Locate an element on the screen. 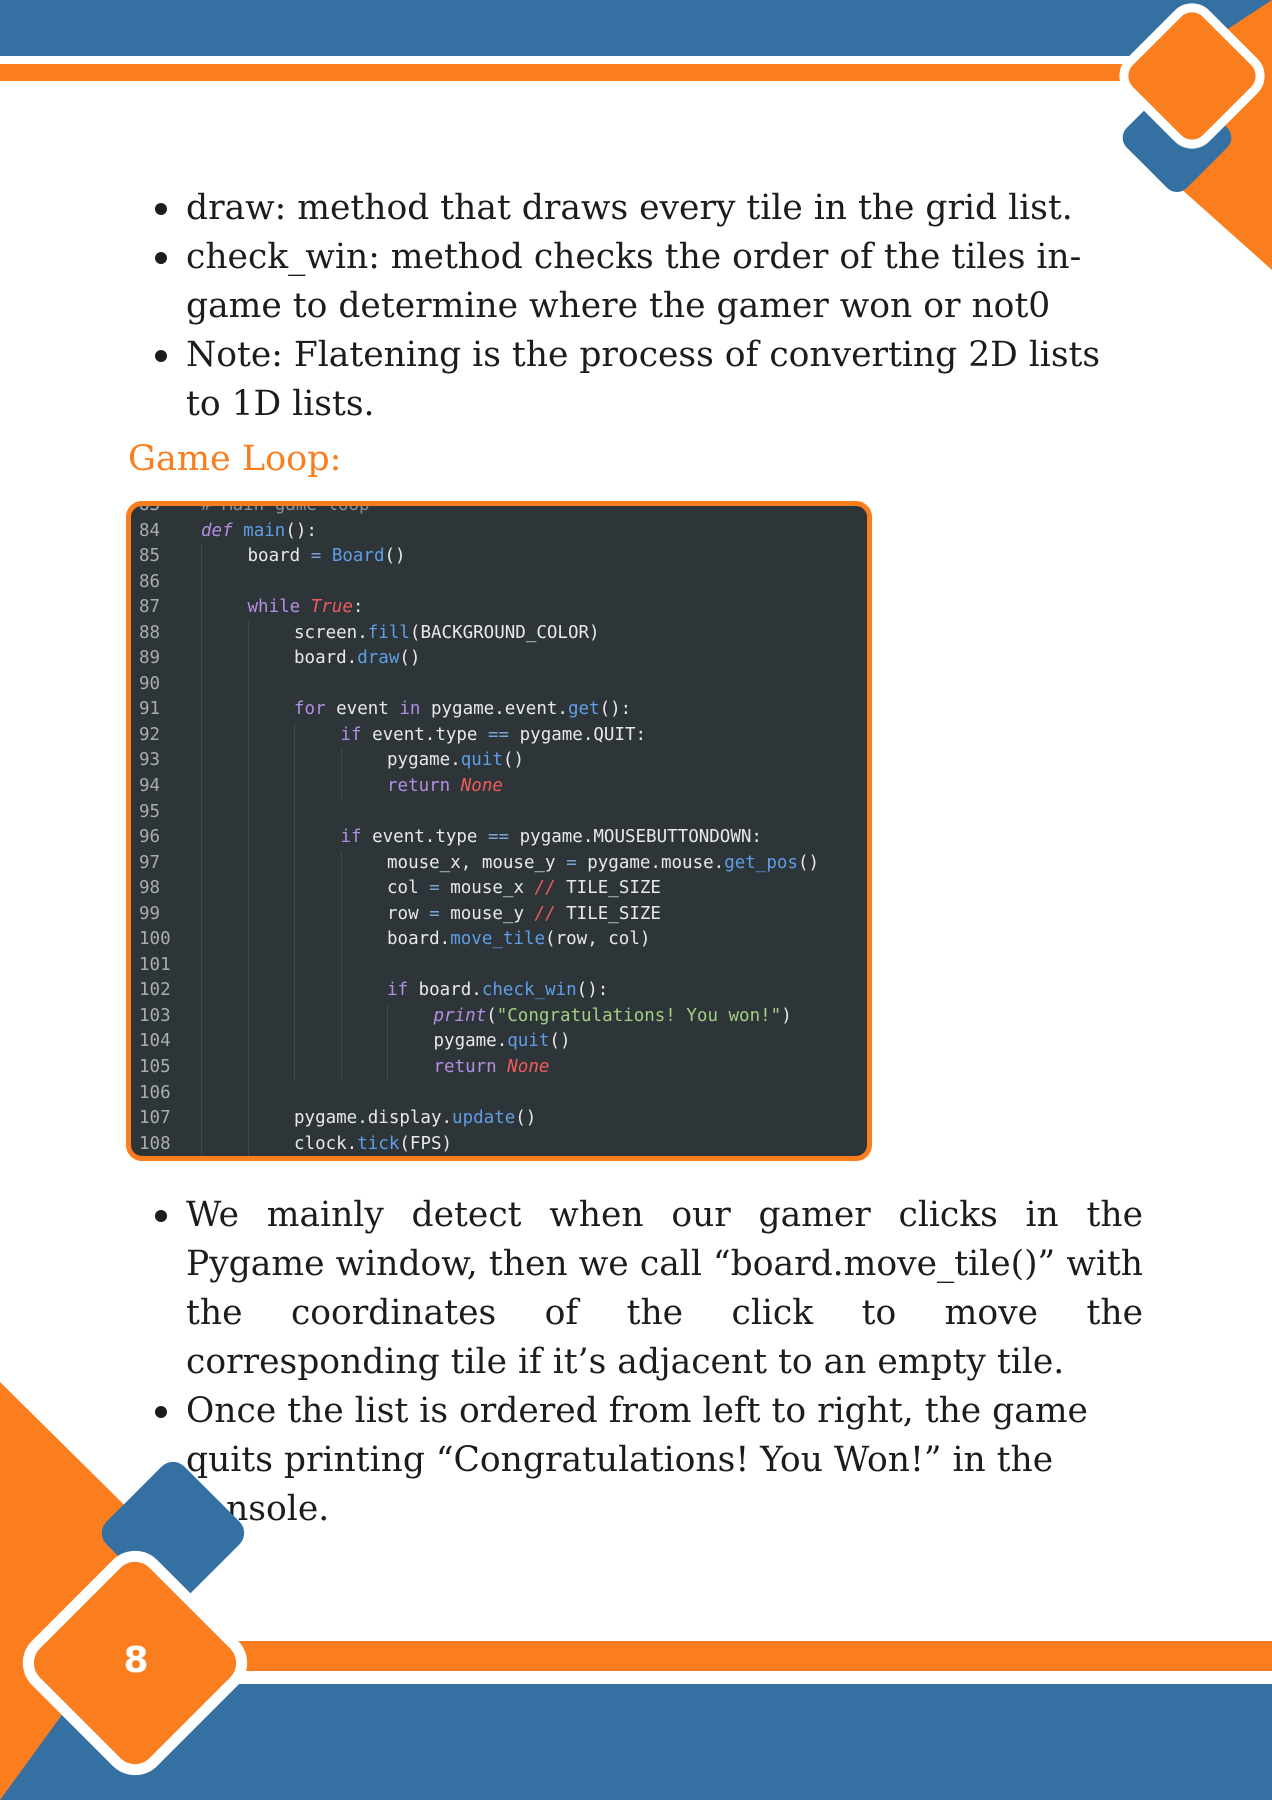  line-number: 97 is located at coordinates (150, 862).